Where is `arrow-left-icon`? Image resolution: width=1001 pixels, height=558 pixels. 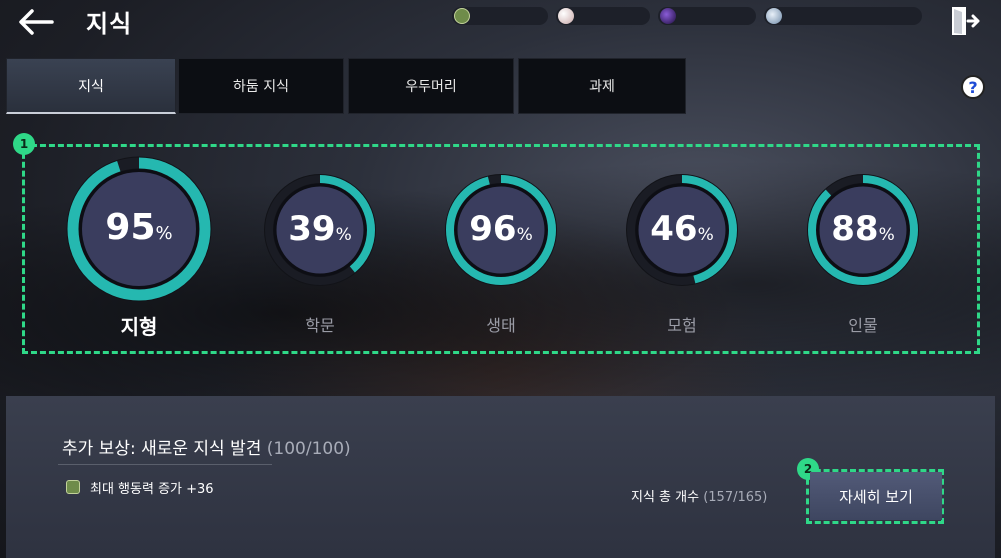 arrow-left-icon is located at coordinates (36, 22).